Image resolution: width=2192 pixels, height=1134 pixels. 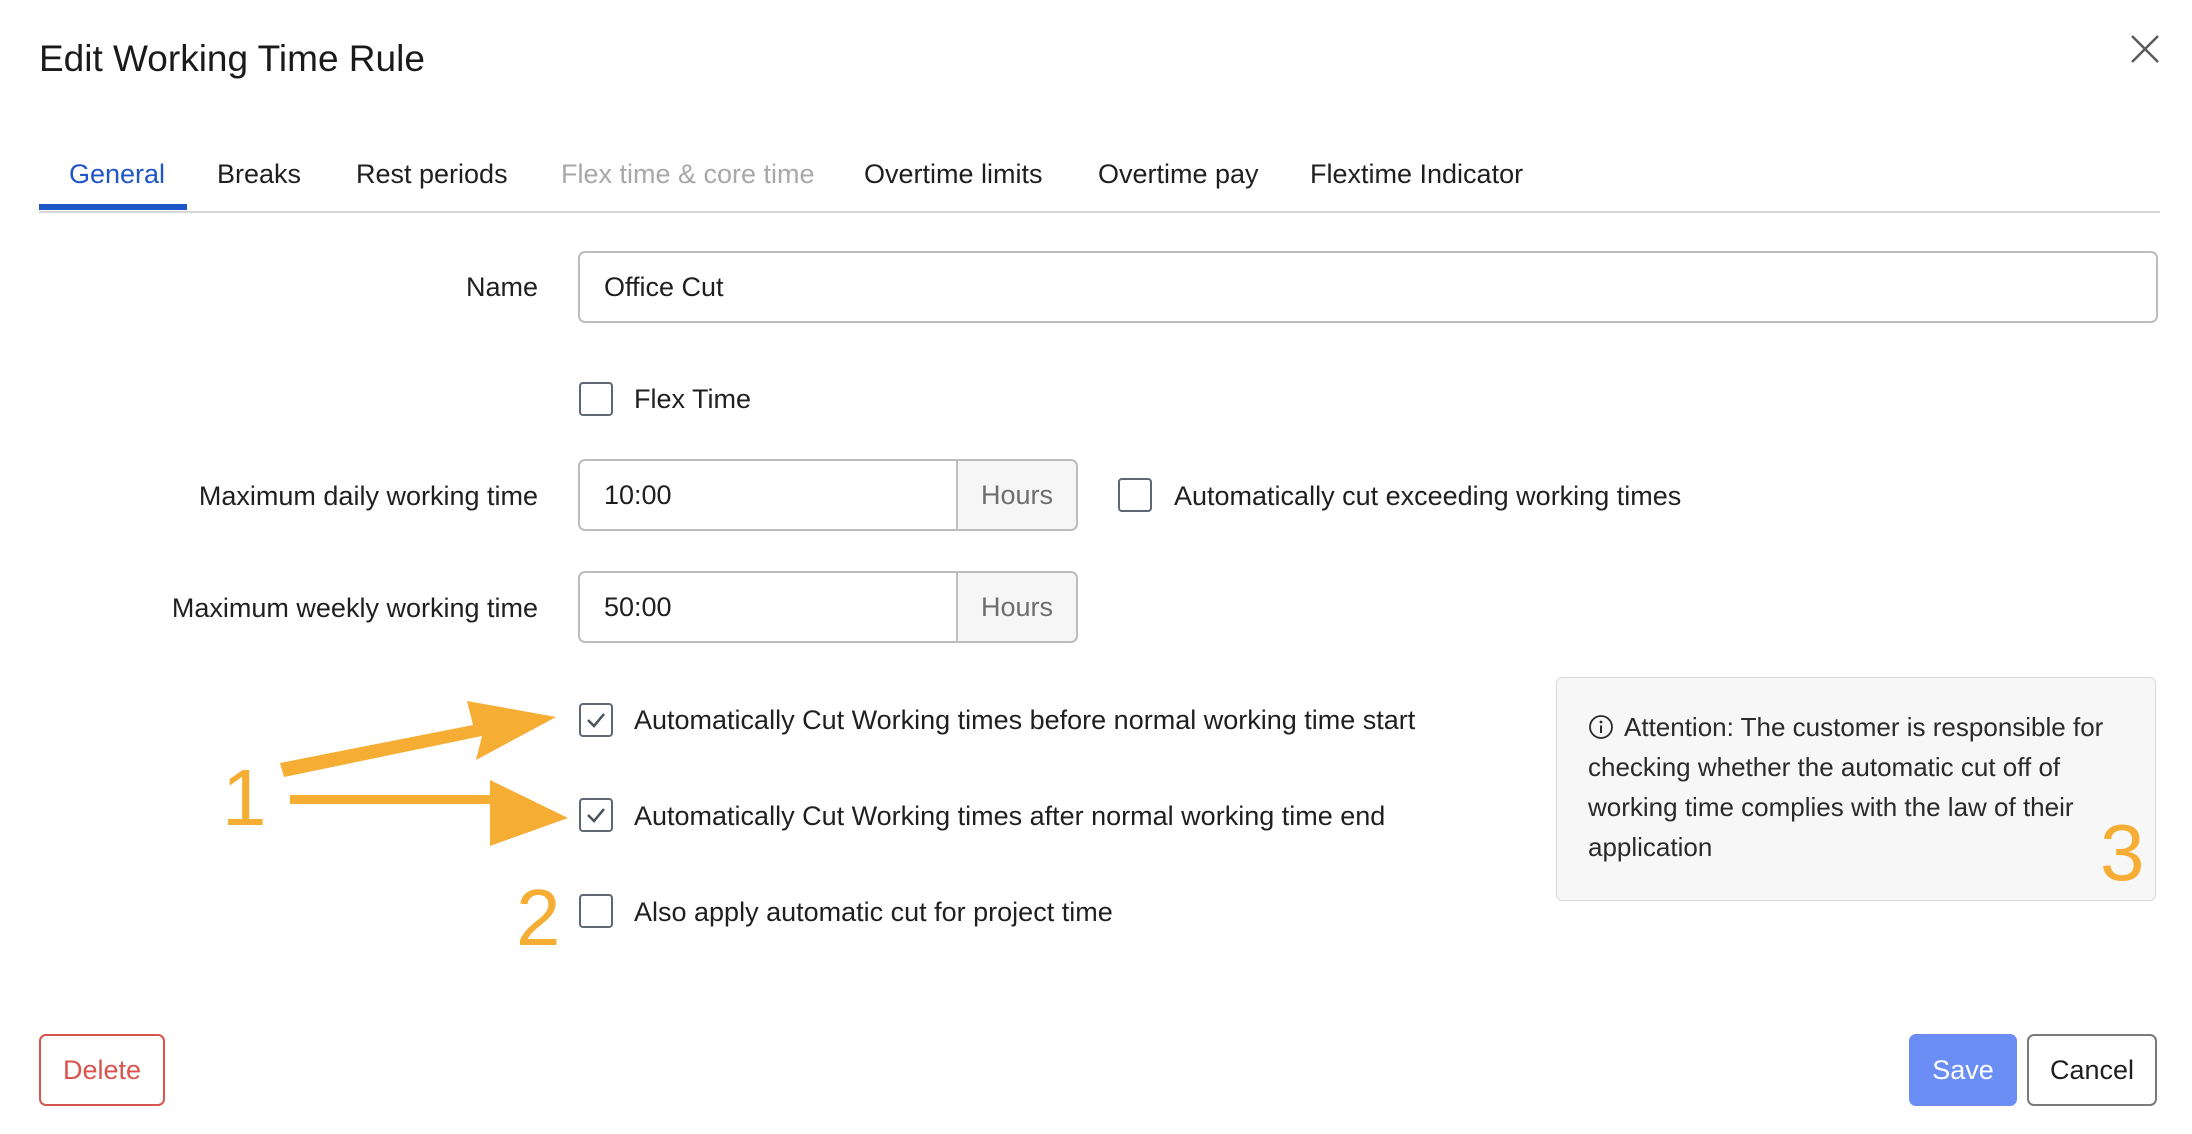 What do you see at coordinates (232, 58) in the screenshot?
I see `dialog-title: Edit Working Time Rule` at bounding box center [232, 58].